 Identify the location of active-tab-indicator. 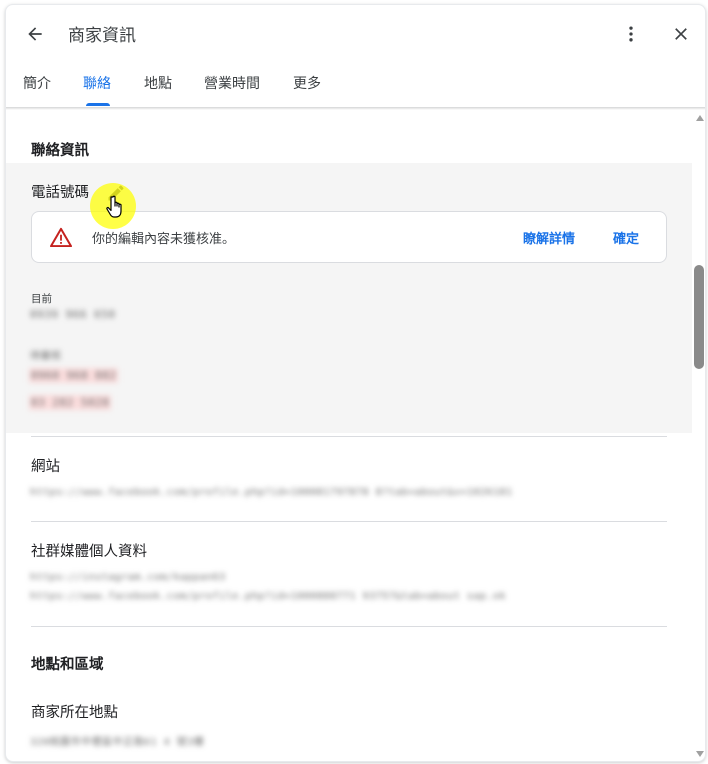
(98, 104).